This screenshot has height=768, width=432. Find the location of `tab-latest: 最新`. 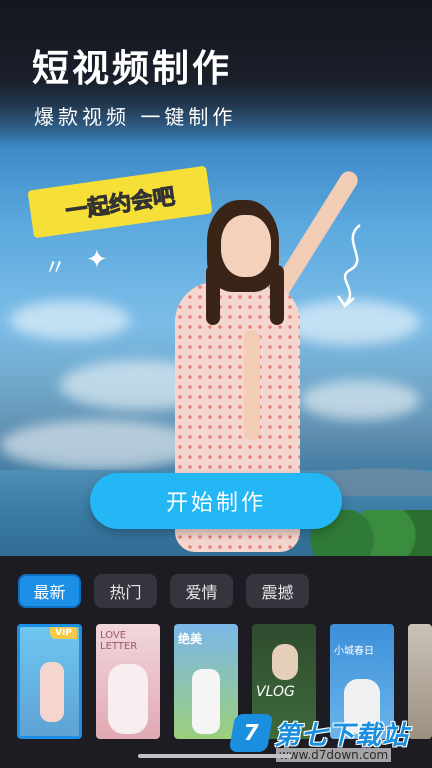

tab-latest: 最新 is located at coordinates (49, 591).